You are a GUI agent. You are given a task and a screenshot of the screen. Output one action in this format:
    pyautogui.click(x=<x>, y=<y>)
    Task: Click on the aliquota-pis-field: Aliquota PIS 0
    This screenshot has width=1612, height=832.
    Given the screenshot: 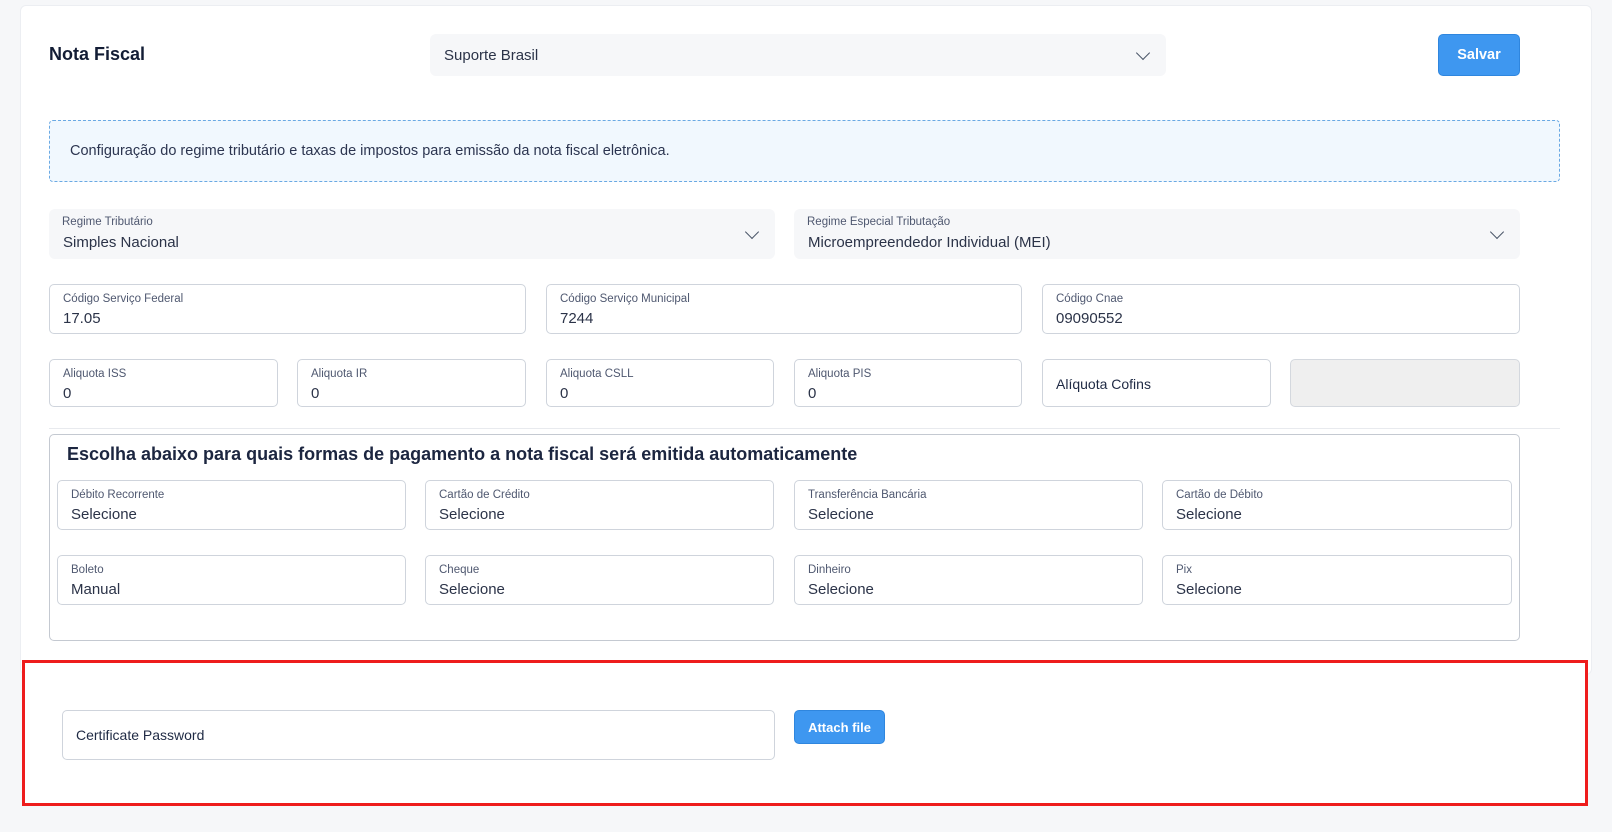 What is the action you would take?
    pyautogui.click(x=908, y=383)
    